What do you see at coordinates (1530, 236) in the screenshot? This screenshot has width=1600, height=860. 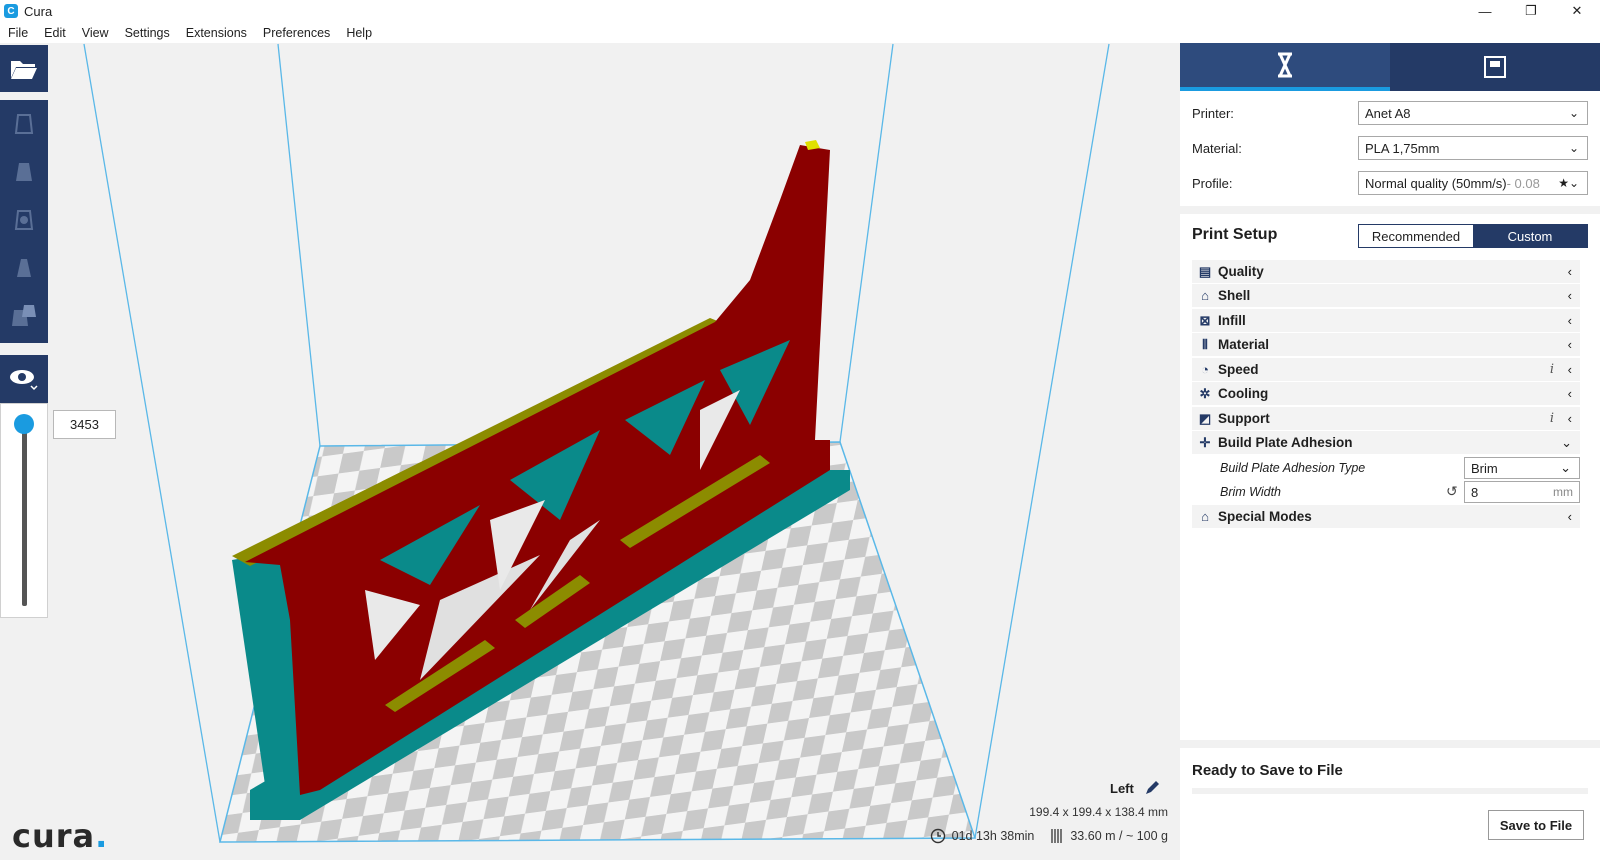 I see `custom-mode-button: Custom` at bounding box center [1530, 236].